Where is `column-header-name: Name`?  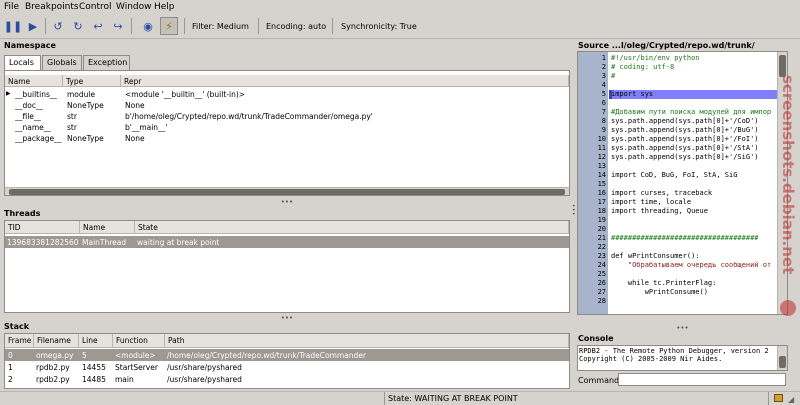 column-header-name: Name is located at coordinates (34, 81).